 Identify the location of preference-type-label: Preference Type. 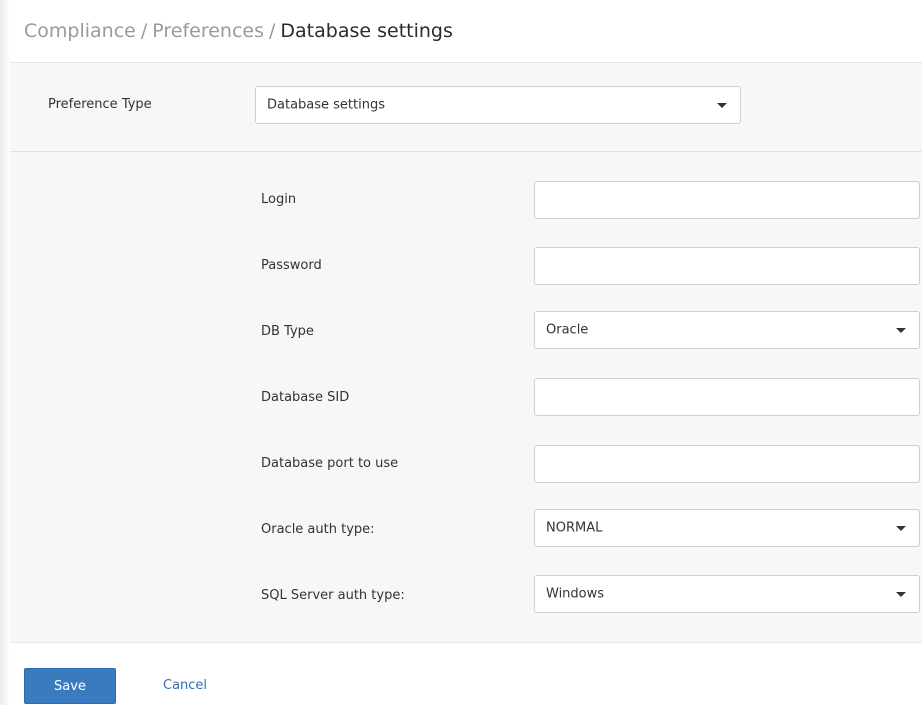
(100, 104).